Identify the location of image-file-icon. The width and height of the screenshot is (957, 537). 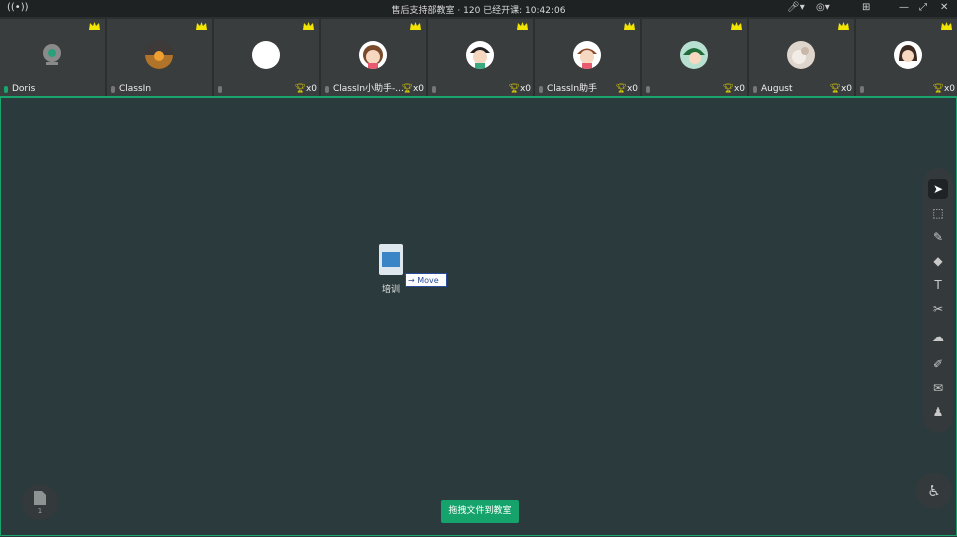
(391, 259).